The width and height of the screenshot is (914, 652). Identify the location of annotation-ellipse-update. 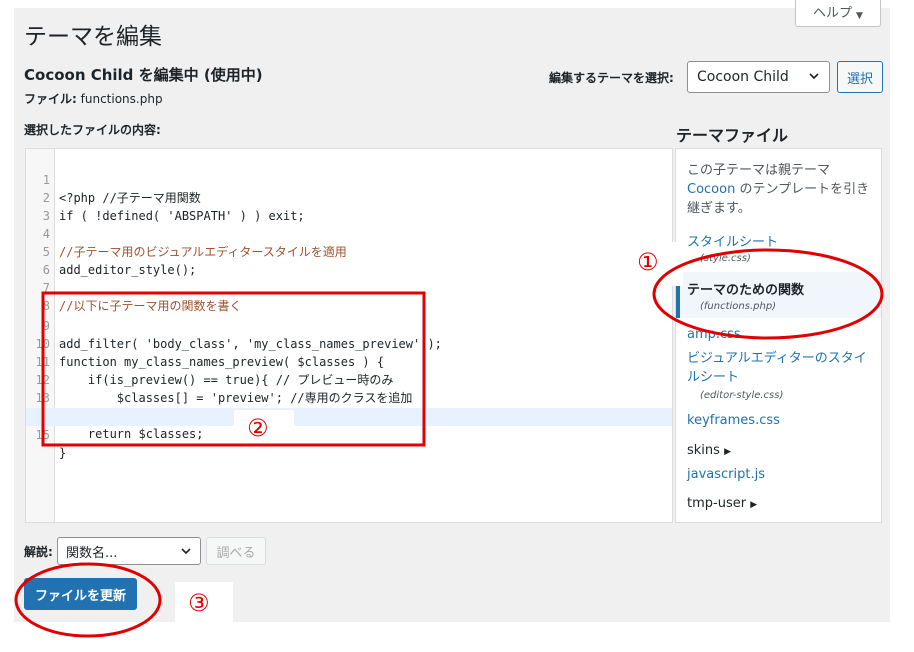
(88, 600).